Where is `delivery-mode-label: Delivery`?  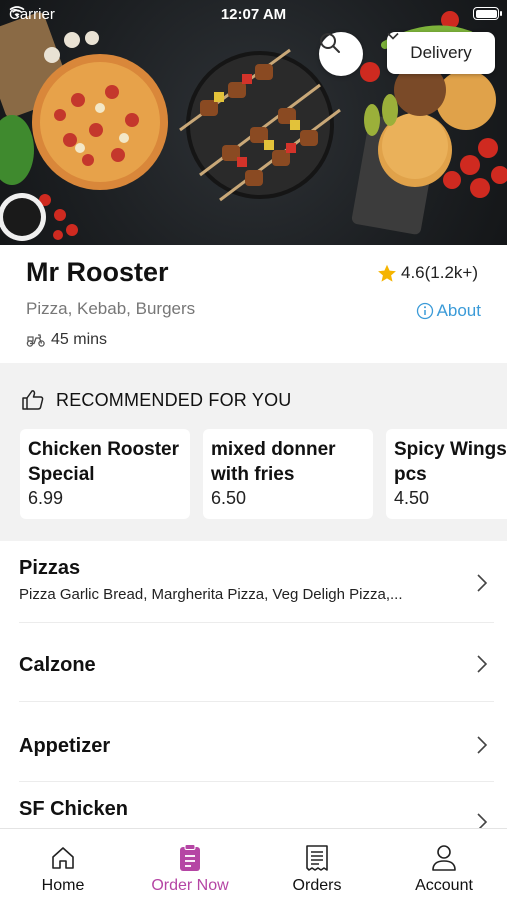
delivery-mode-label: Delivery is located at coordinates (441, 52).